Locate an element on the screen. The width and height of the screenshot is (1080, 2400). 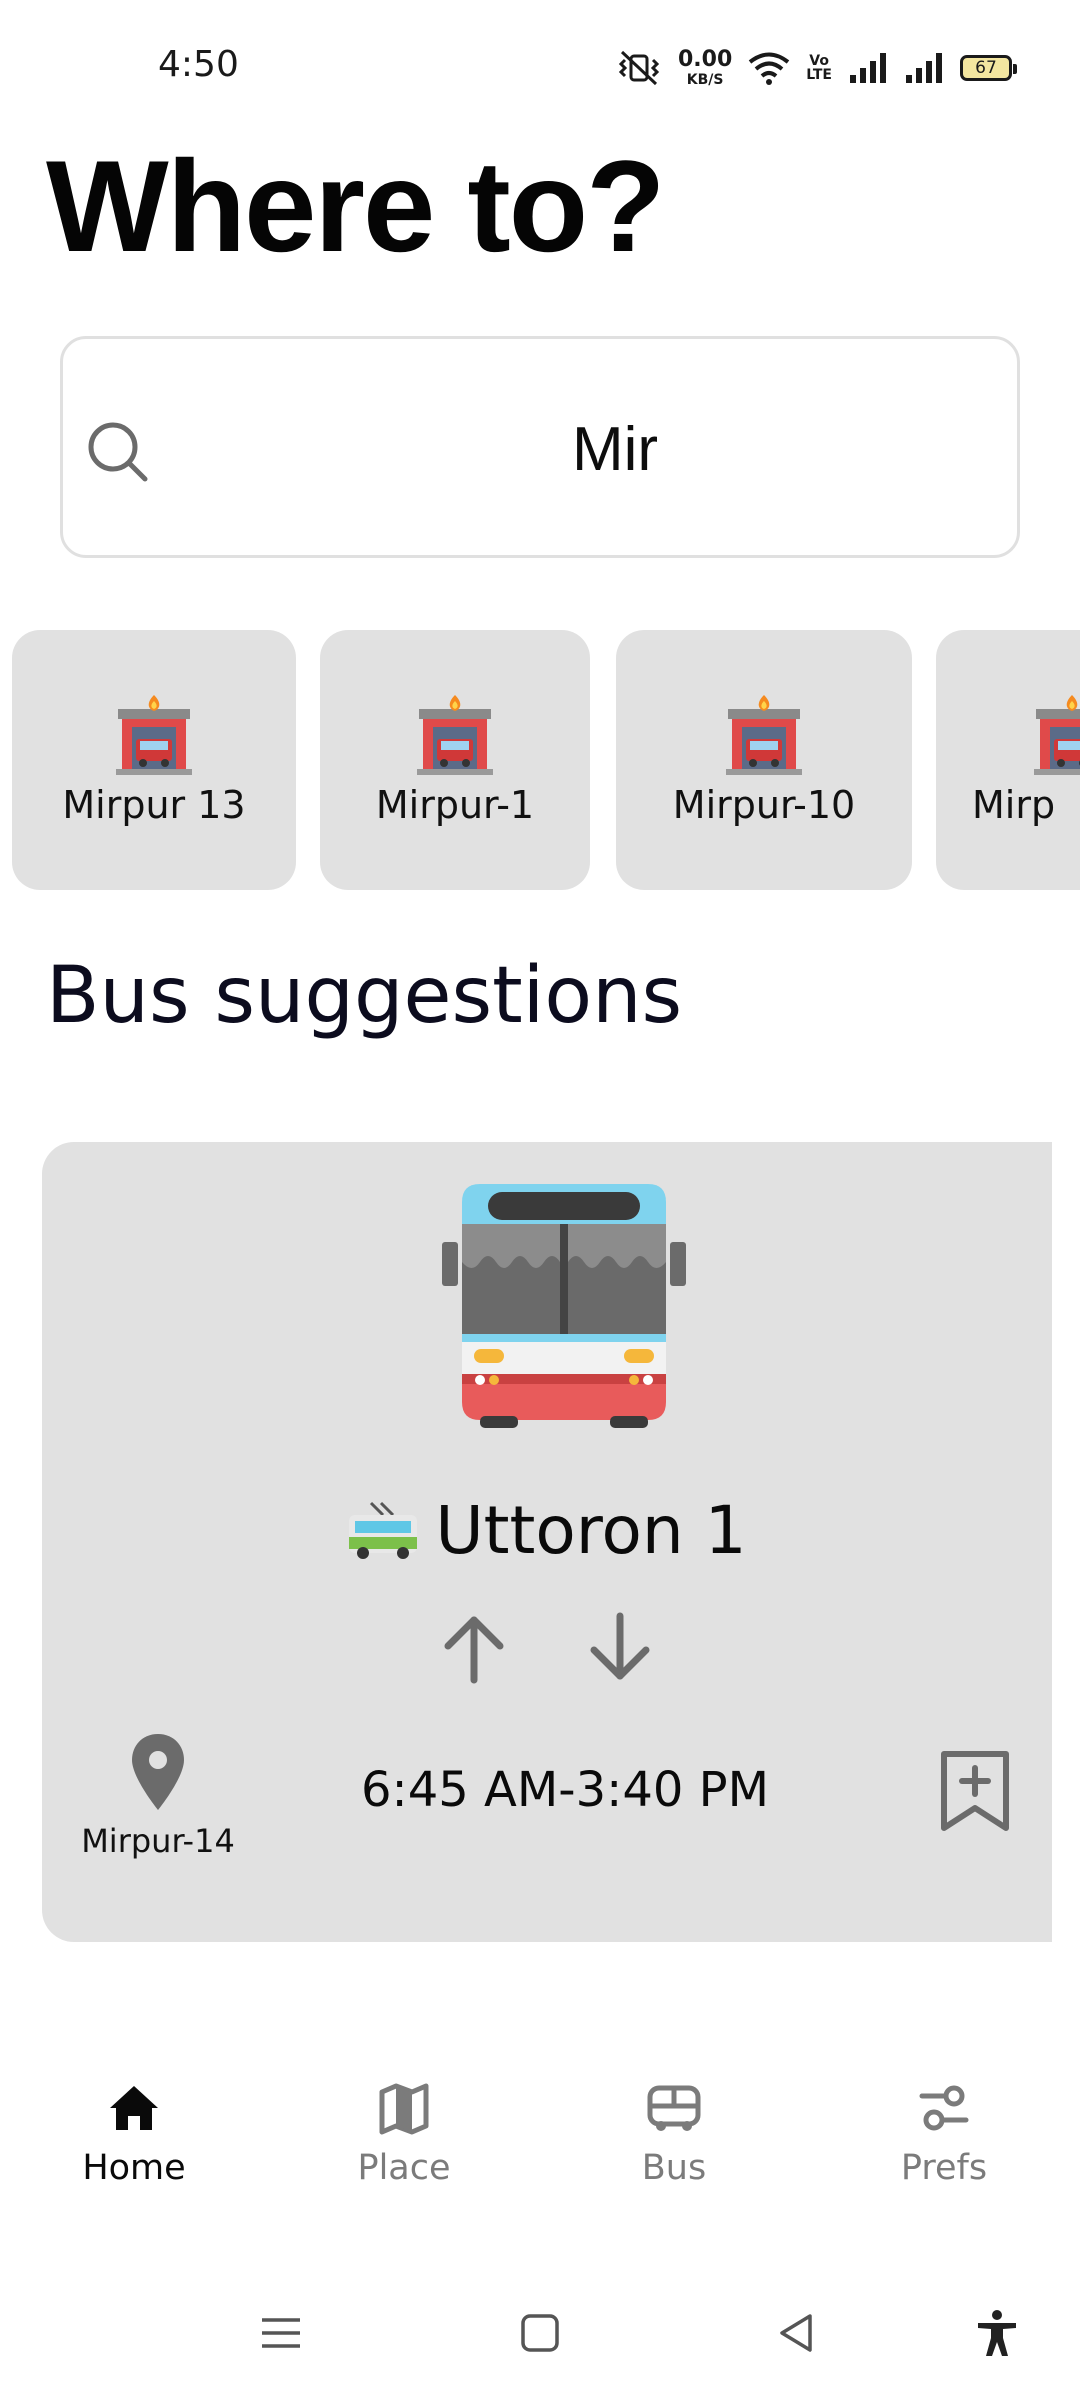
nav-label: Bus is located at coordinates (674, 2168).